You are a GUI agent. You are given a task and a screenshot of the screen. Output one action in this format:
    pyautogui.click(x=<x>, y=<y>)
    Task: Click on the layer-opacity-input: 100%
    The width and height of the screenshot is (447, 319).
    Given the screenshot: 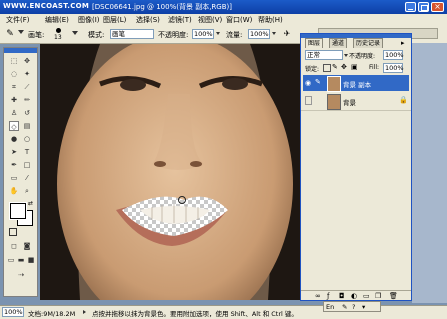 What is the action you would take?
    pyautogui.click(x=393, y=55)
    